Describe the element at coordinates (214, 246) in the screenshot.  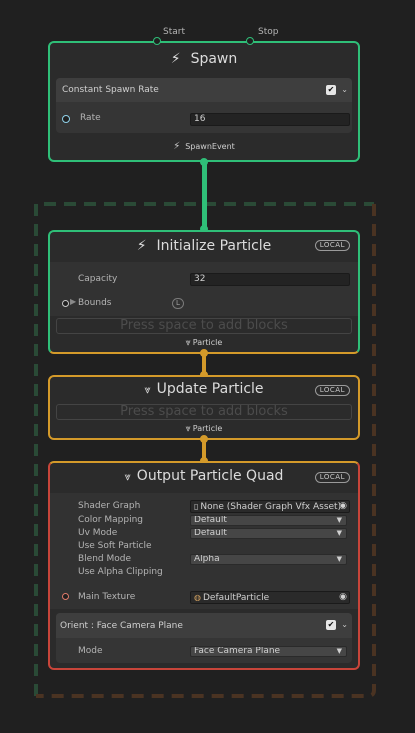
I see `initialize-title: Initialize Particle` at that location.